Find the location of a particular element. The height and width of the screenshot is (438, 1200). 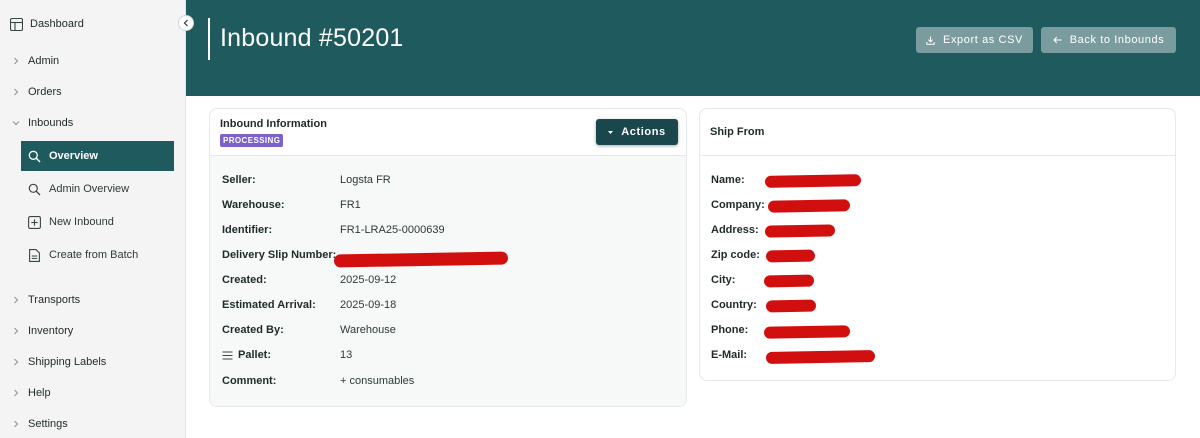

sidebar-item-label: Inbounds is located at coordinates (51, 123).